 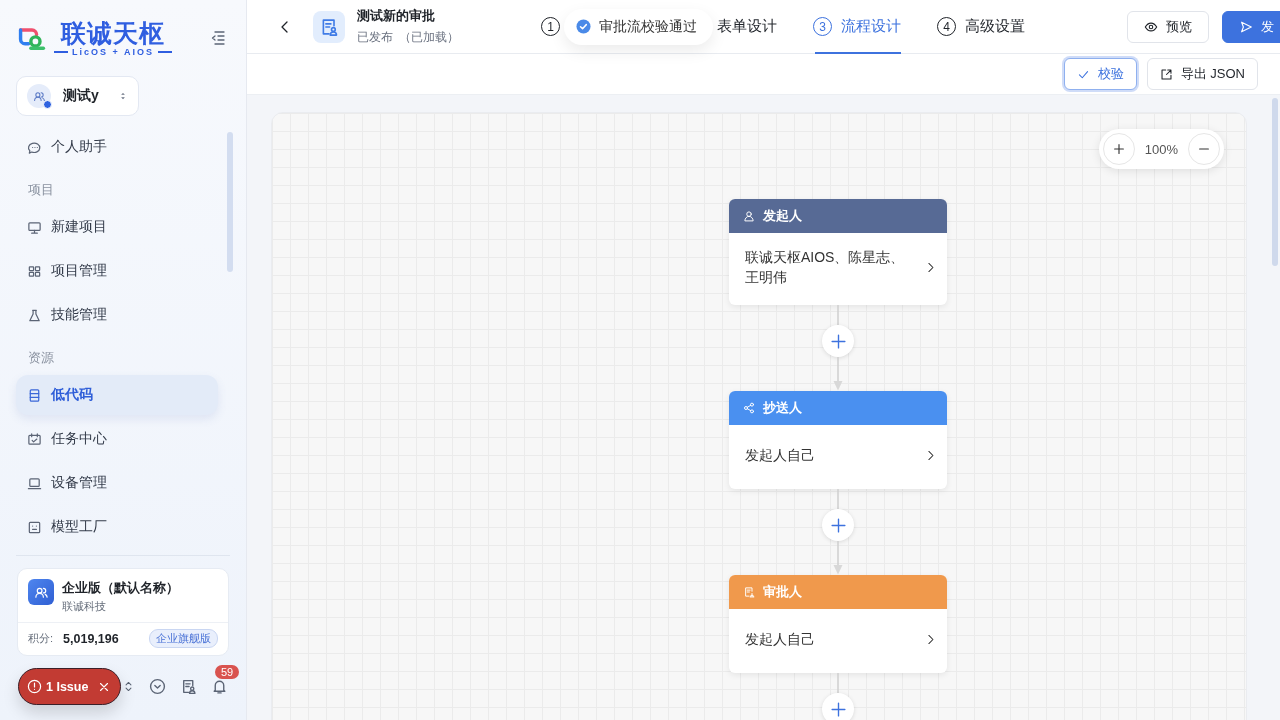 What do you see at coordinates (120, 588) in the screenshot?
I see `organization-name: 企业版（默认名称）` at bounding box center [120, 588].